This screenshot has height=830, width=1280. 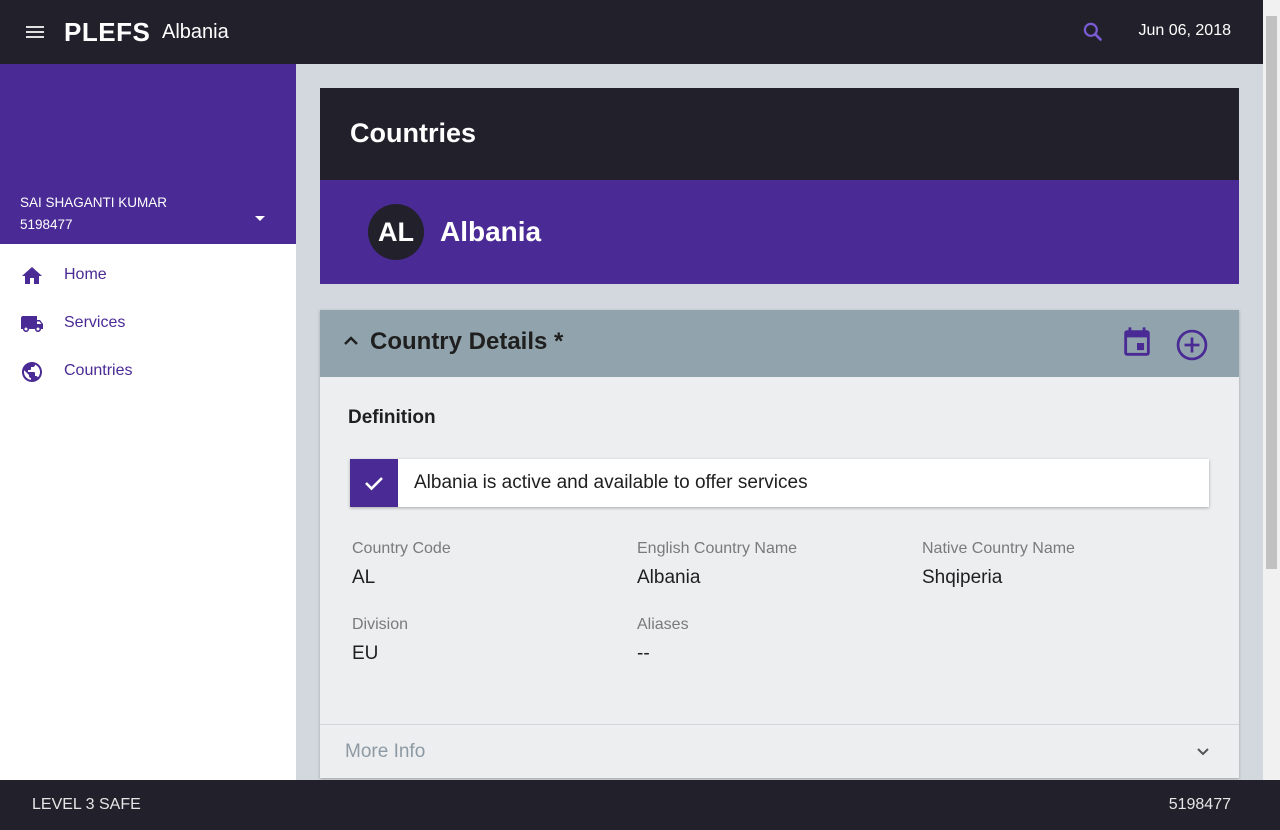 I want to click on field-value-english-name: Albania, so click(x=669, y=577).